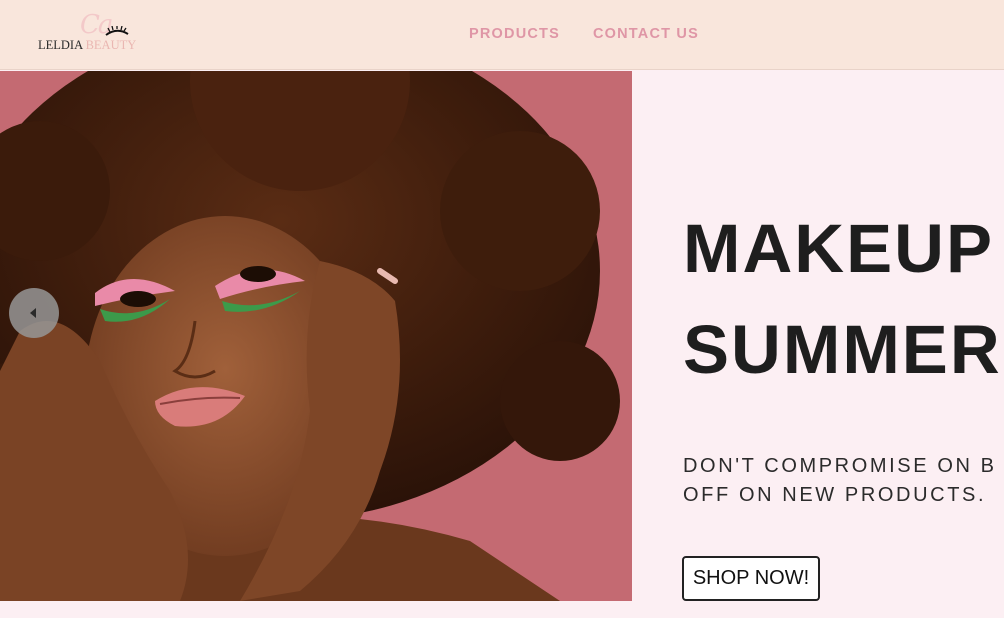 The image size is (1004, 618). What do you see at coordinates (646, 34) in the screenshot?
I see `nav-contact-us: CONTACT US` at bounding box center [646, 34].